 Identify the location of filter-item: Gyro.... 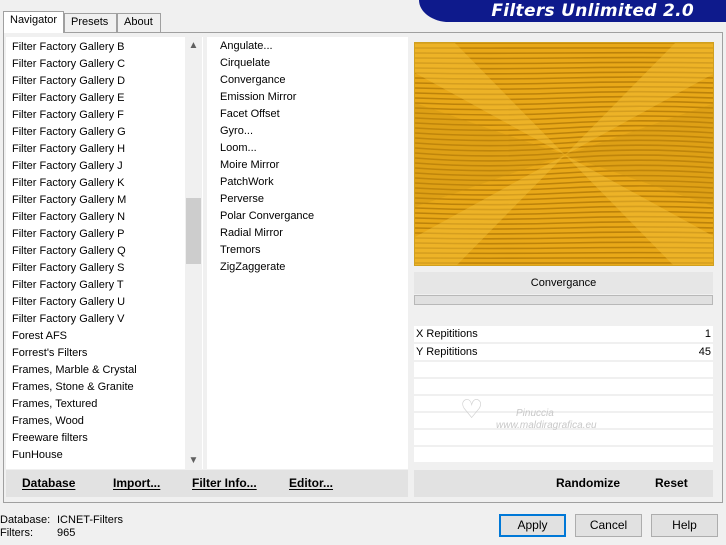
(236, 131).